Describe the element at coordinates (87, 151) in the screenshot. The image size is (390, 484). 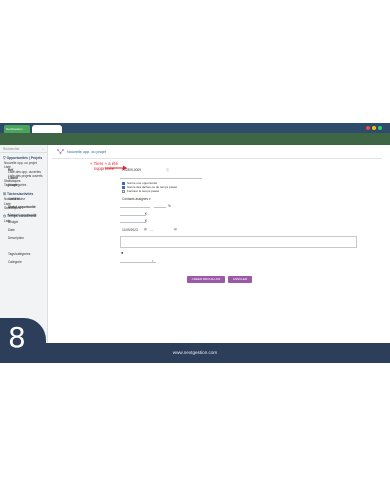
I see `page-title: Nouvelle opp. ou projet` at that location.